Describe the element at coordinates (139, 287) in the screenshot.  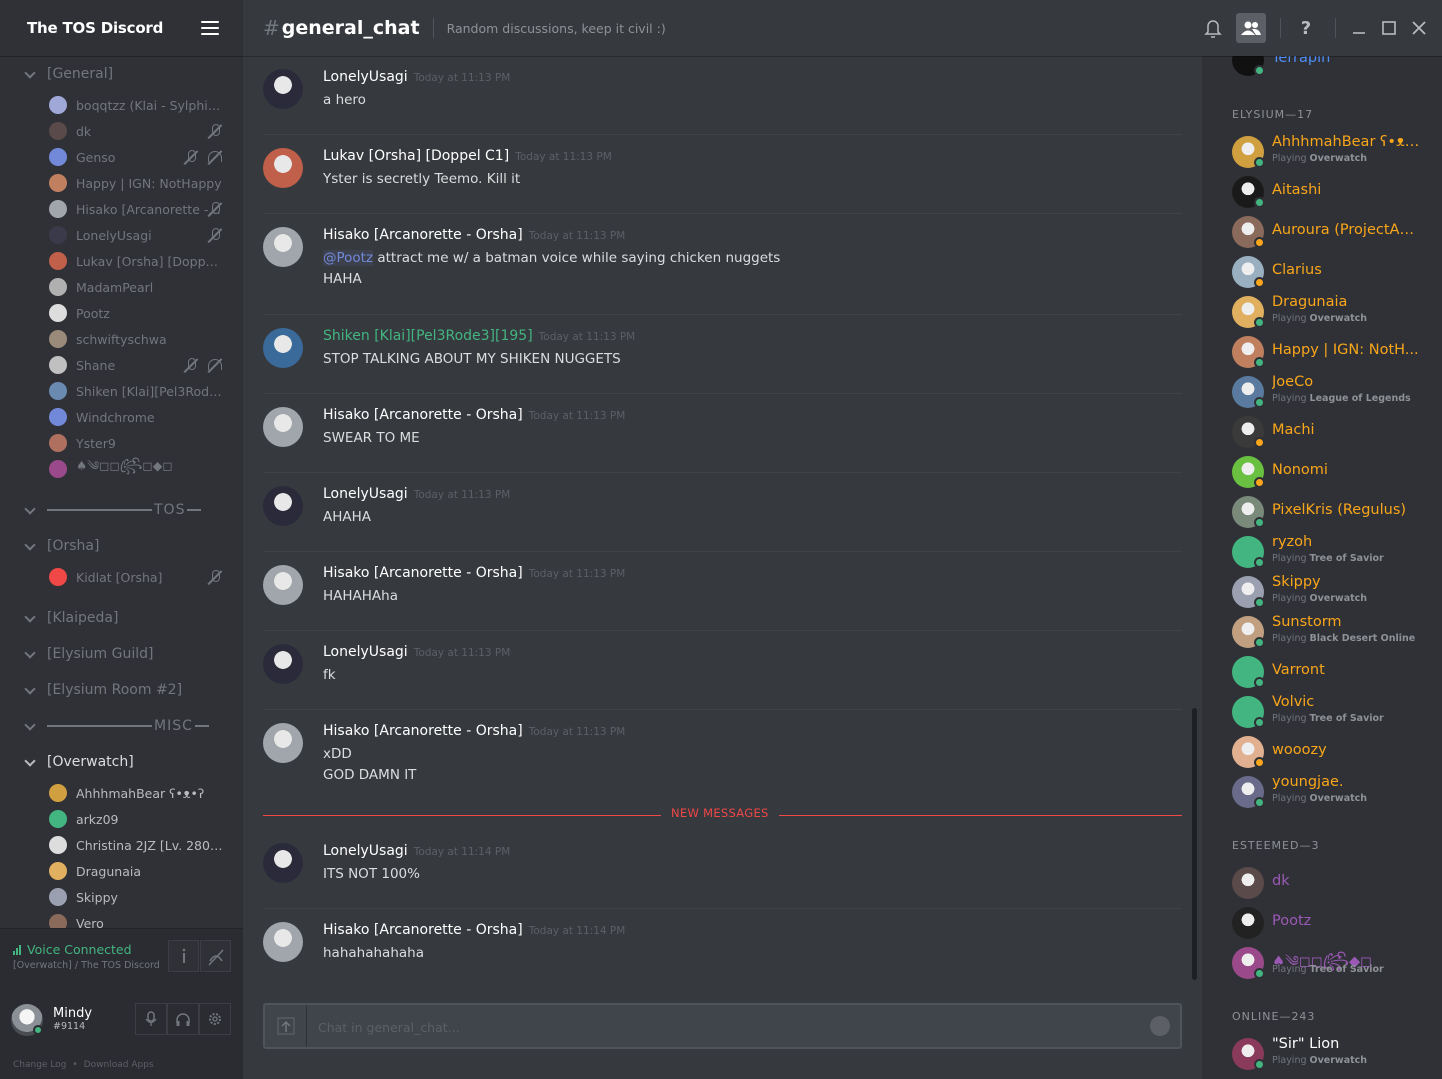
I see `voice-user: MadamPearl` at that location.